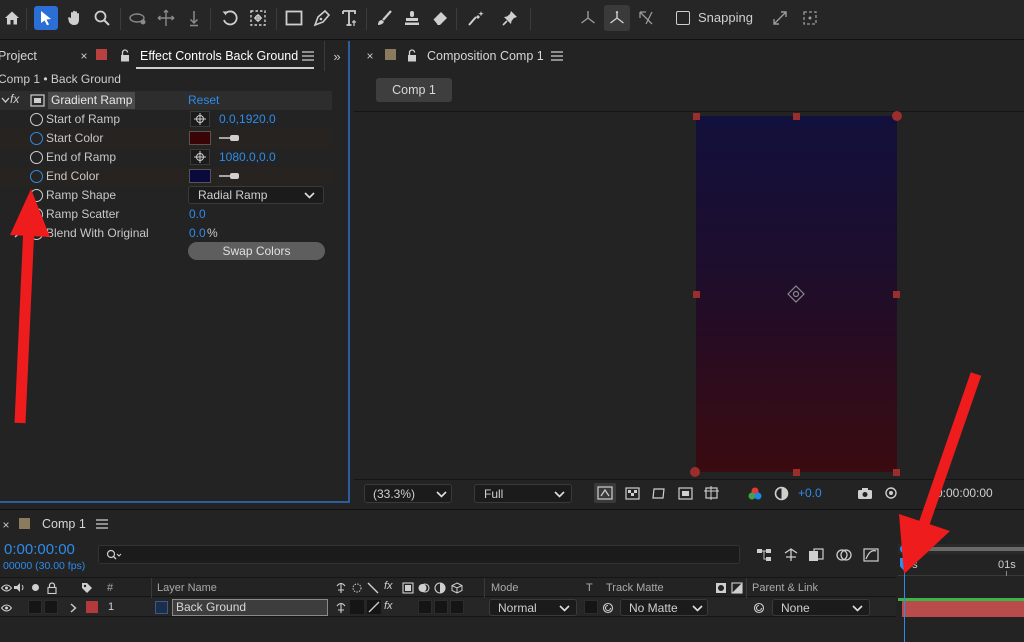 The width and height of the screenshot is (1024, 642). Describe the element at coordinates (635, 588) in the screenshot. I see `column-track-matte: Track Matte` at that location.